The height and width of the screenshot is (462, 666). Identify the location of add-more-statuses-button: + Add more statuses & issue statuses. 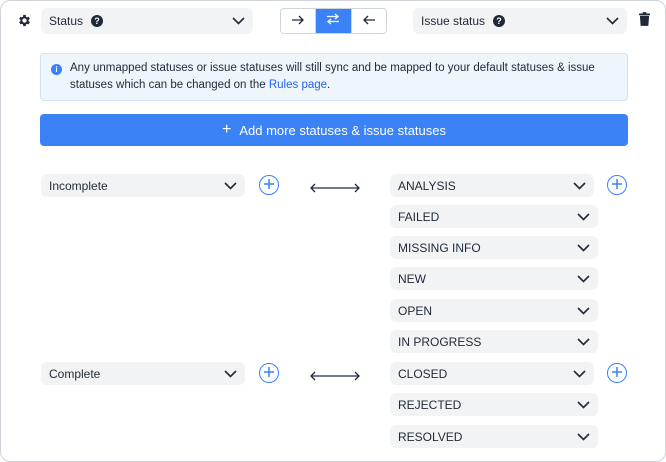
(334, 130).